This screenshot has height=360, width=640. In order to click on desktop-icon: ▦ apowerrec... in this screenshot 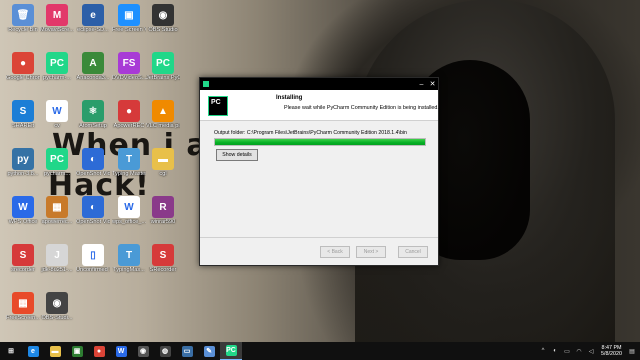, I will do `click(57, 216)`.